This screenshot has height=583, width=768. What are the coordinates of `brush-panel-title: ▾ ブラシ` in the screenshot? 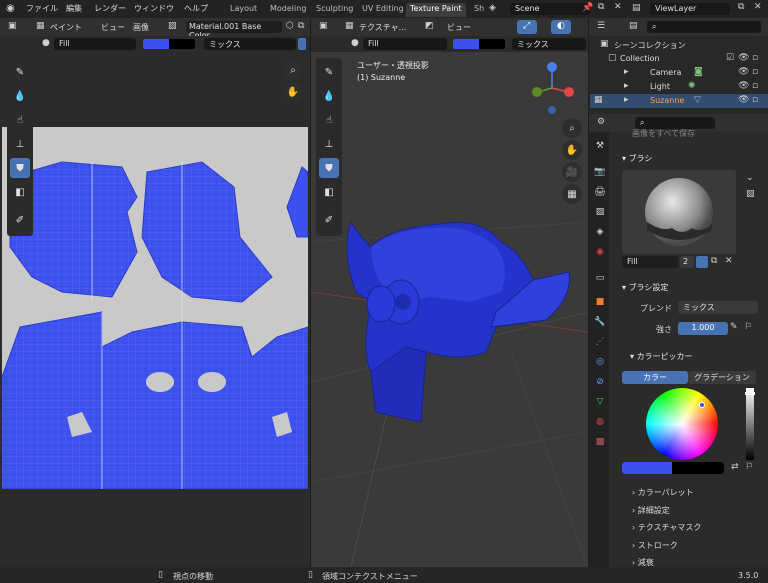 It's located at (637, 158).